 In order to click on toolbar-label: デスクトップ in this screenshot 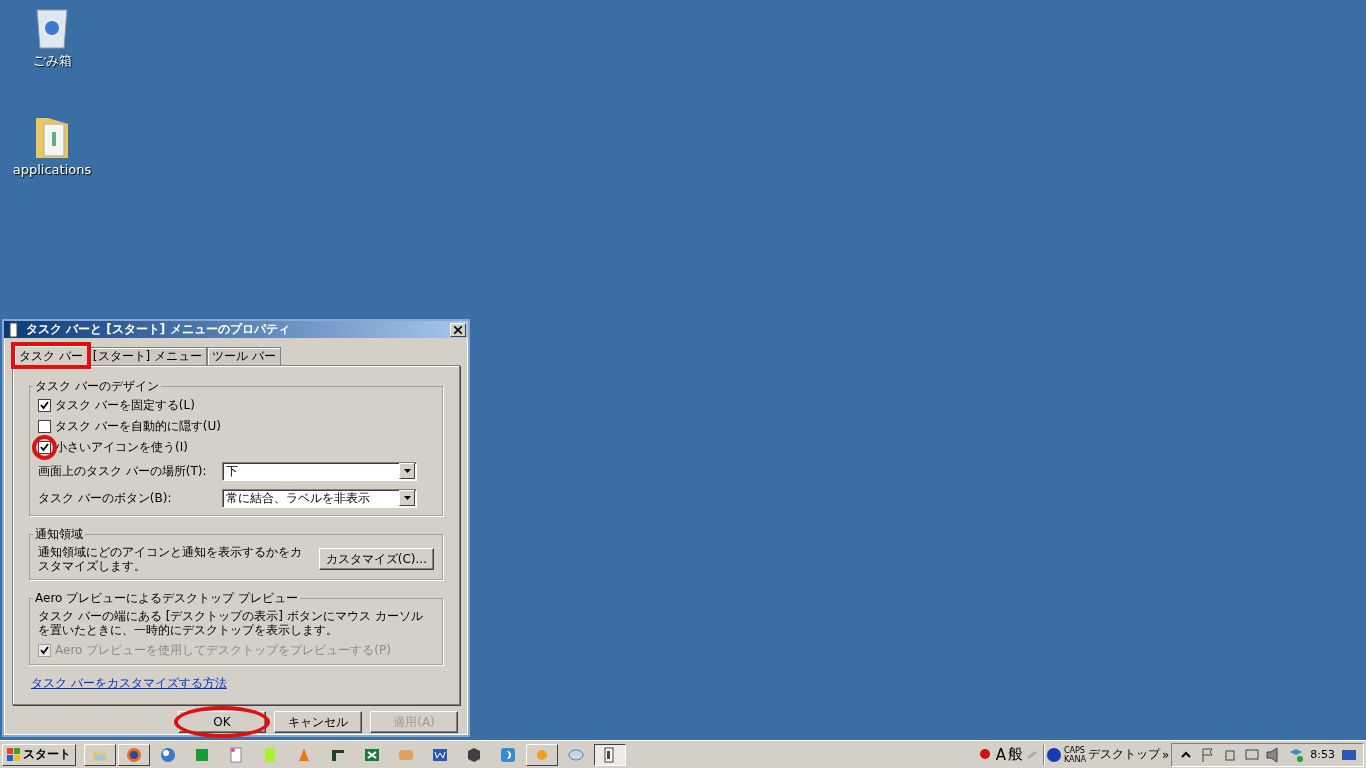, I will do `click(1123, 754)`.